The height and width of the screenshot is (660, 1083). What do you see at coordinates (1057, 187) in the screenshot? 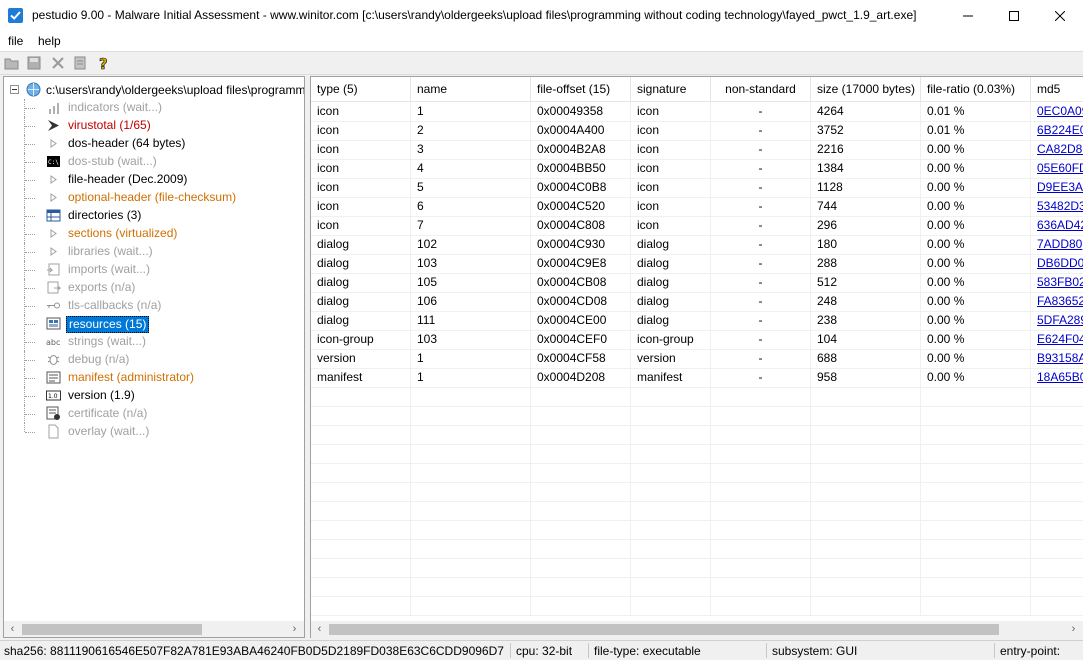
I see `cell-md5: D9EE3A2` at bounding box center [1057, 187].